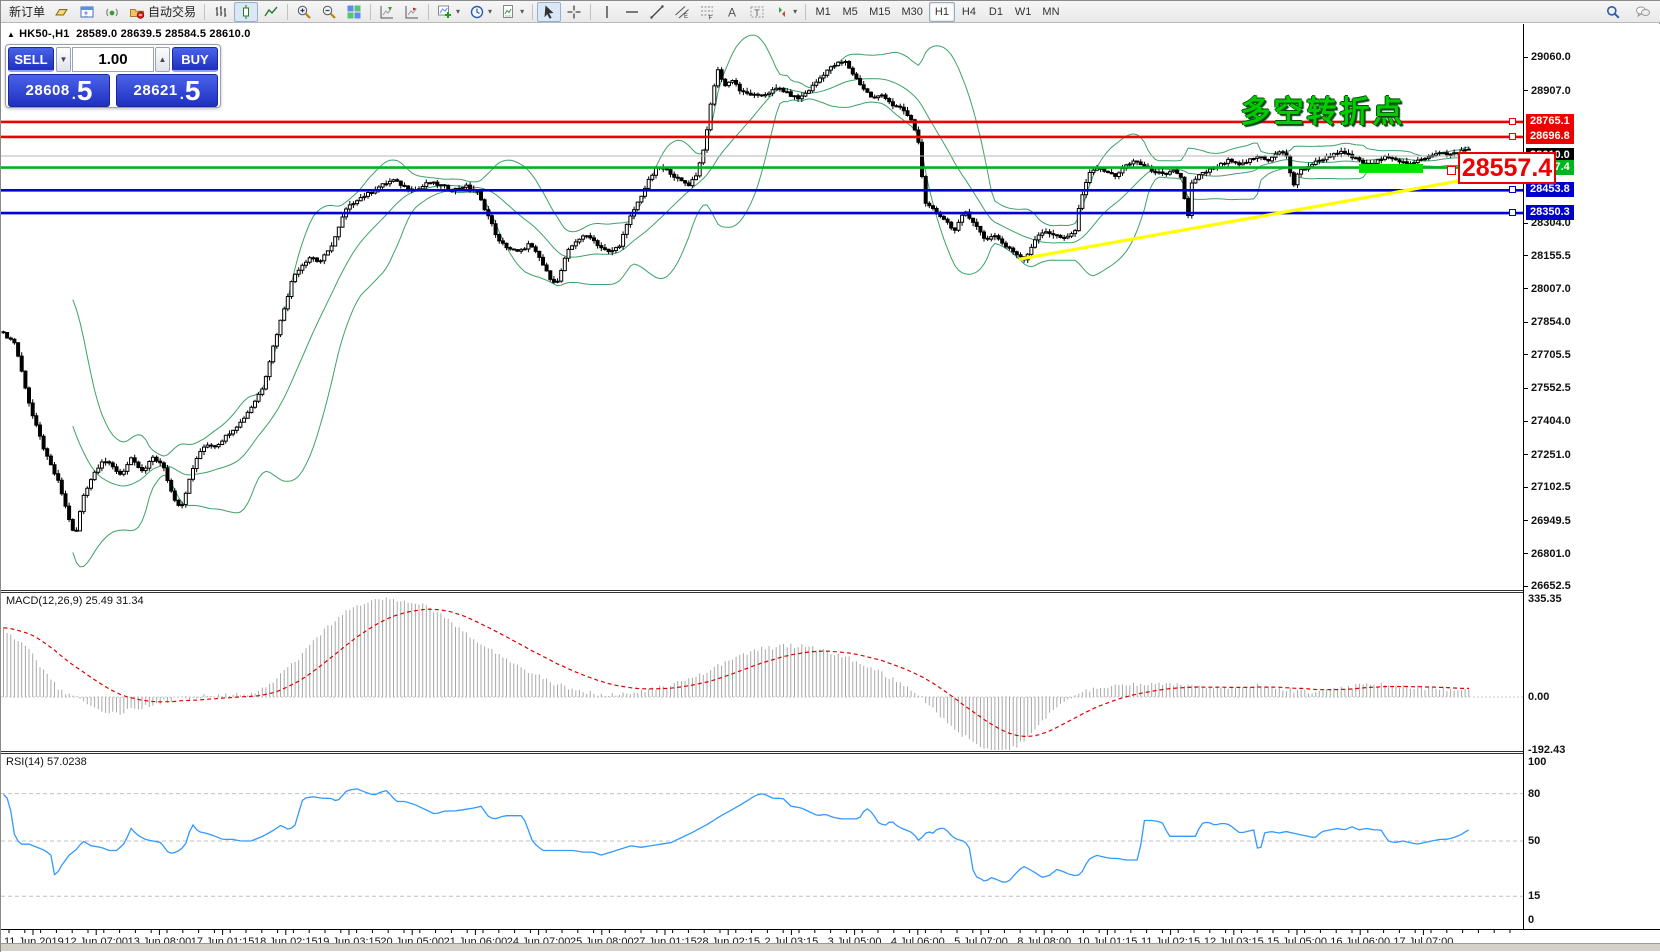 Image resolution: width=1660 pixels, height=952 pixels. What do you see at coordinates (1547, 91) in the screenshot?
I see `price-axis-tick: 28907.0` at bounding box center [1547, 91].